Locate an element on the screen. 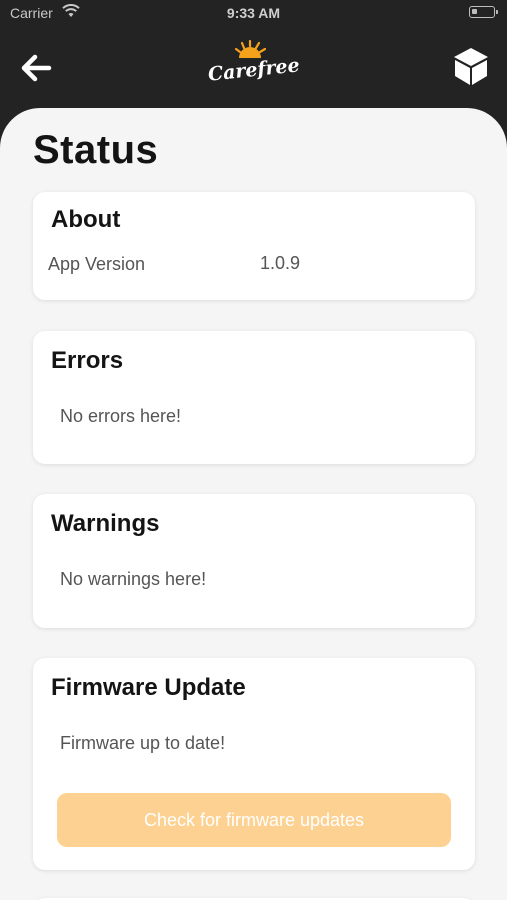 The height and width of the screenshot is (900, 507). page-title: Status is located at coordinates (96, 150).